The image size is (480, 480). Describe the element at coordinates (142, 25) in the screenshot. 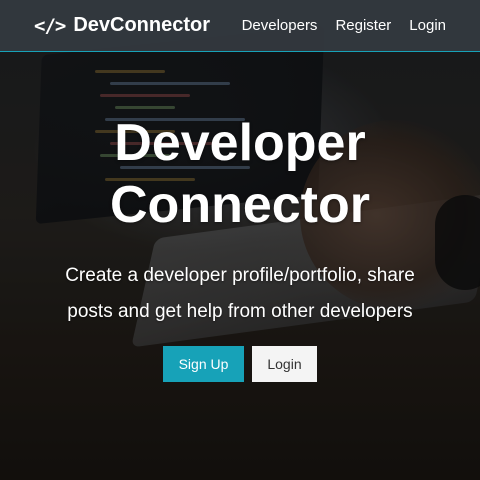

I see `brand-name: DevConnector` at that location.